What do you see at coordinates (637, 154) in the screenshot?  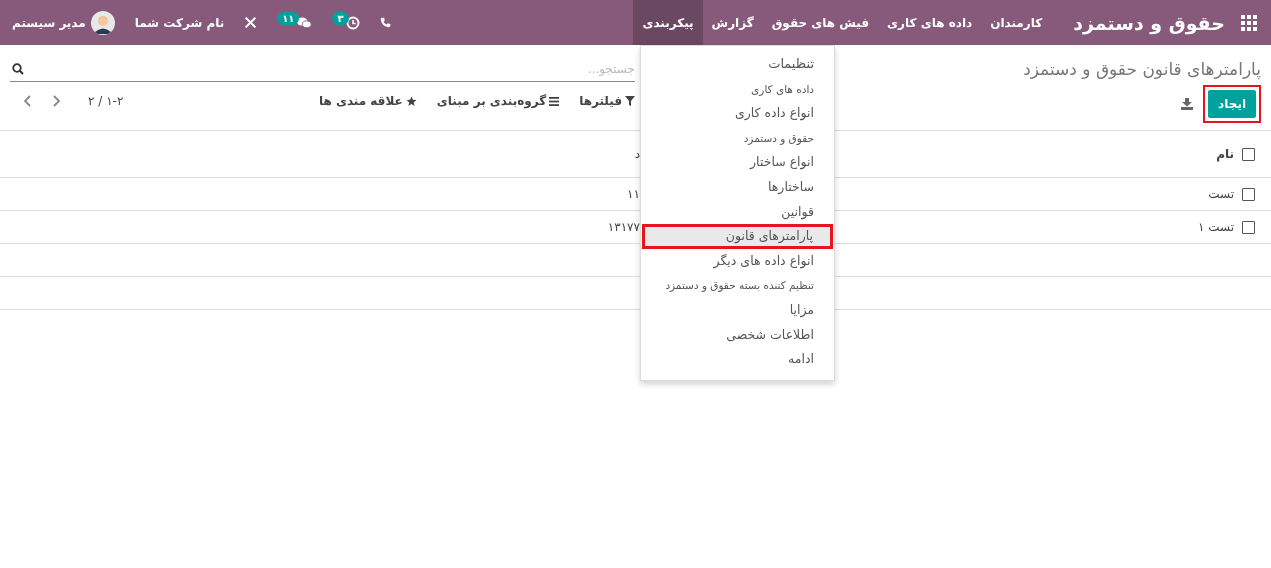 I see `column-header: د` at bounding box center [637, 154].